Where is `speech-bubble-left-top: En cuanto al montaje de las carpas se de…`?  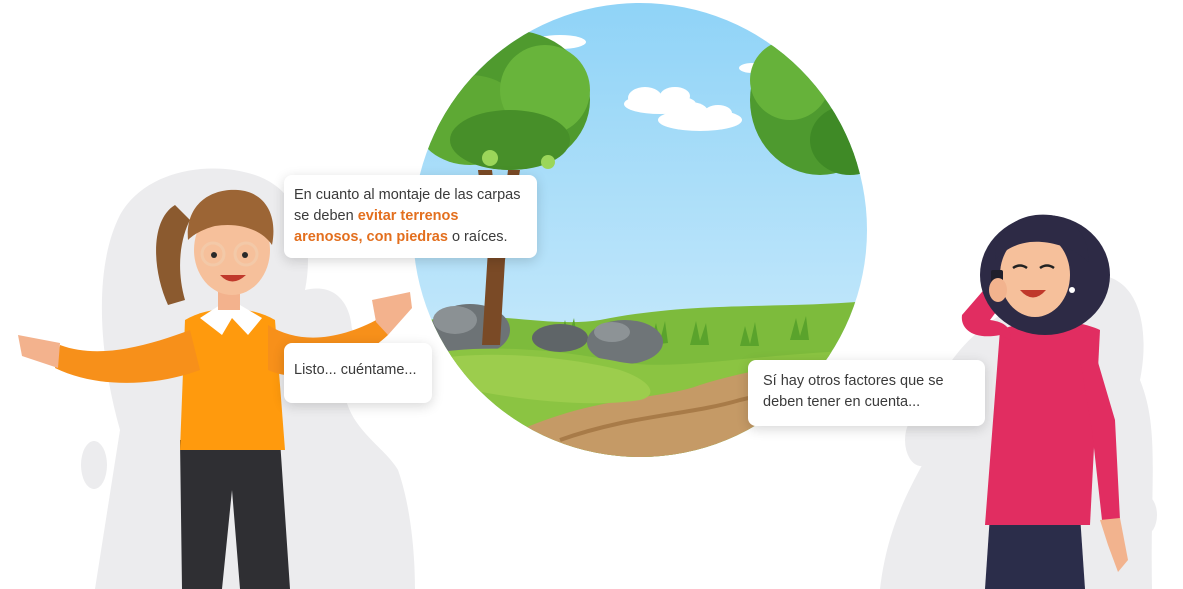
speech-bubble-left-top: En cuanto al montaje de las carpas se de… is located at coordinates (410, 216).